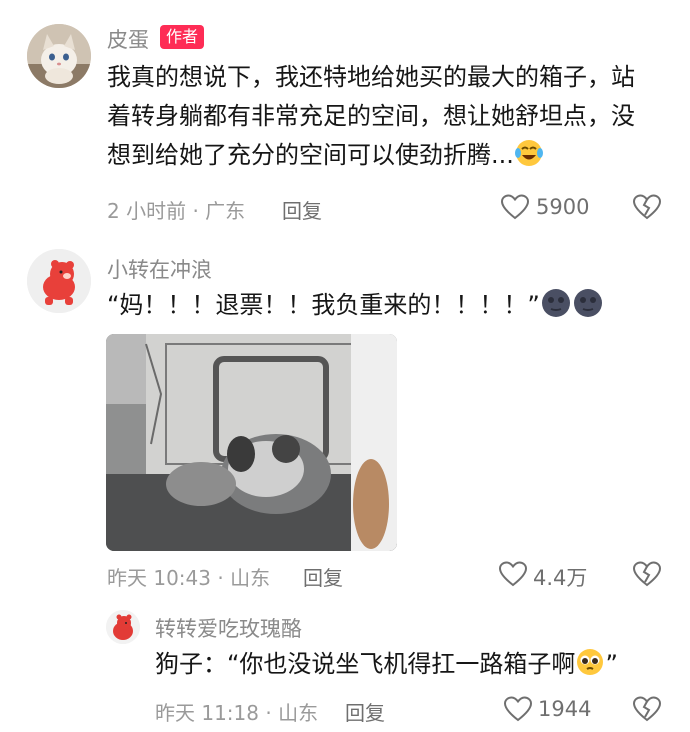 Image resolution: width=690 pixels, height=732 pixels. What do you see at coordinates (415, 667) in the screenshot?
I see `reply-text: 狗子：“你也没说坐飞机得扛一路箱子啊 ”` at bounding box center [415, 667].